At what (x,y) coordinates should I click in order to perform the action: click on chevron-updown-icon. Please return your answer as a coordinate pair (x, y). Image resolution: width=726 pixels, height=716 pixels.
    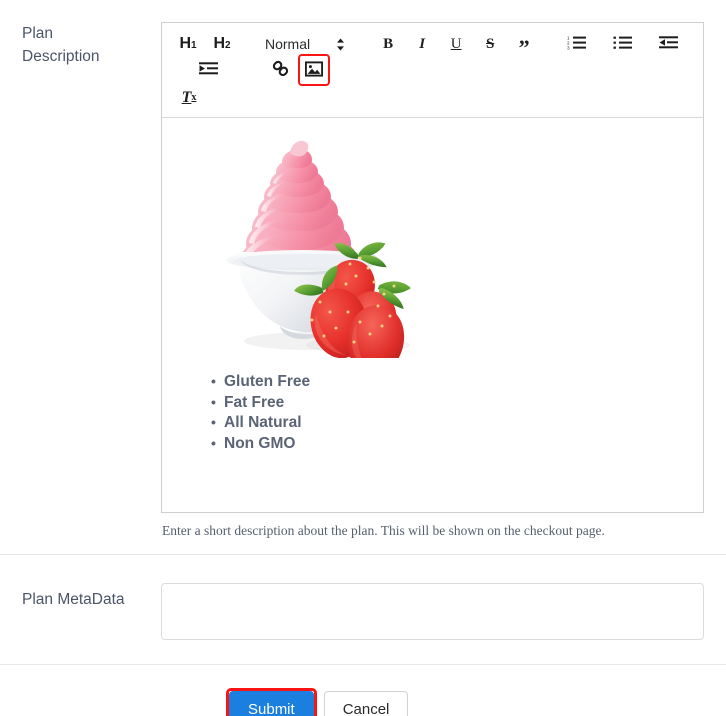
    Looking at the image, I should click on (340, 44).